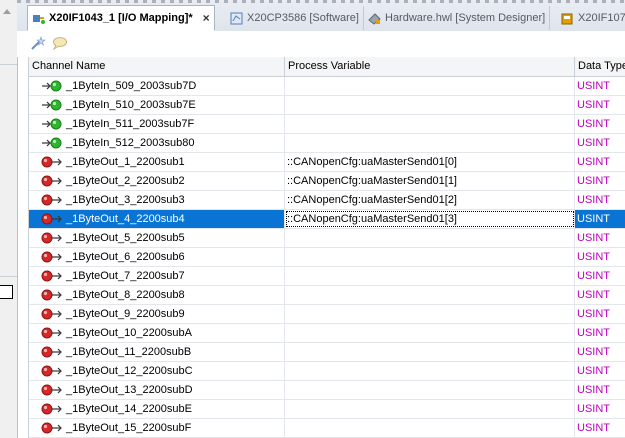 This screenshot has height=438, width=625. Describe the element at coordinates (39, 19) in the screenshot. I see `io-mapping-icon` at that location.